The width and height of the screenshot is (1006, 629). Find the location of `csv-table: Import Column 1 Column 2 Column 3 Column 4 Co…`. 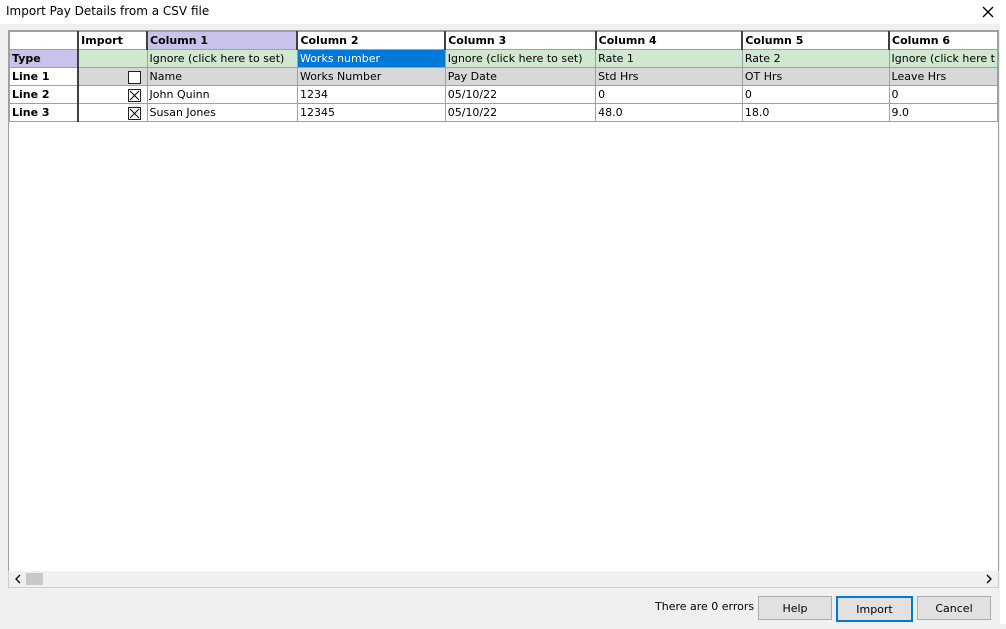

csv-table: Import Column 1 Column 2 Column 3 Column 4 Co… is located at coordinates (503, 76).